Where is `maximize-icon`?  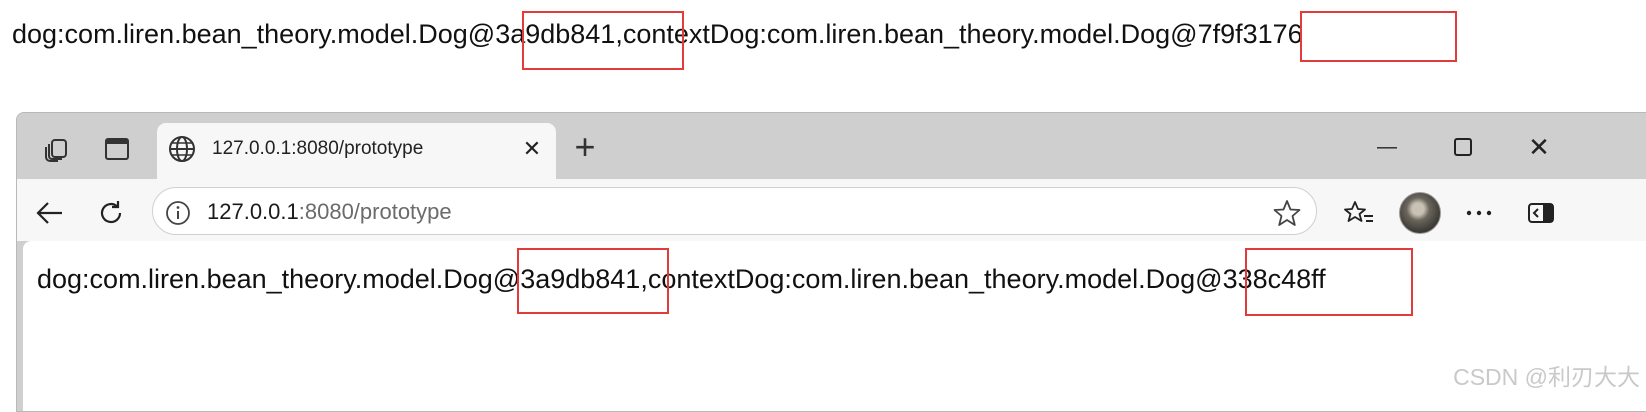
maximize-icon is located at coordinates (1463, 147).